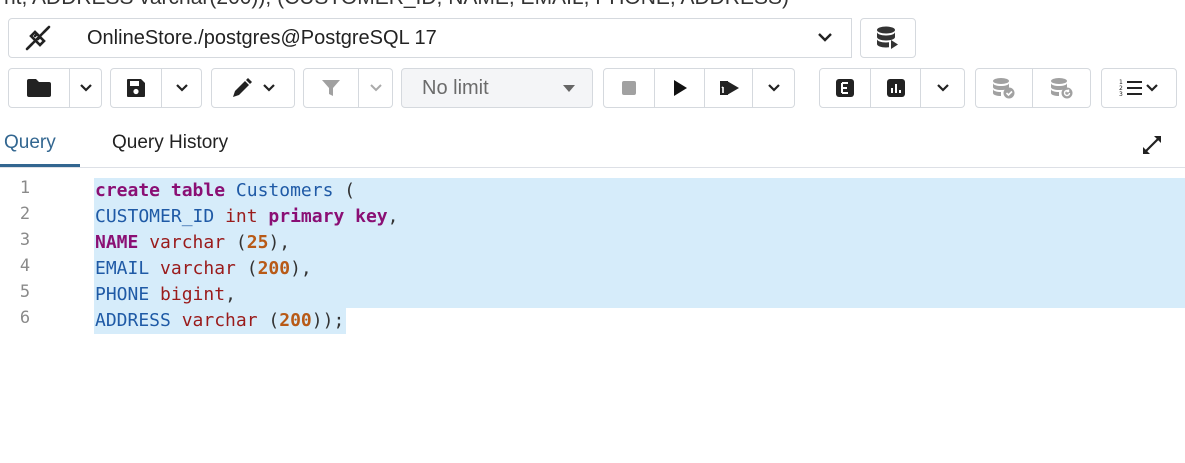 The height and width of the screenshot is (463, 1185). I want to click on line-number: 3, so click(25, 240).